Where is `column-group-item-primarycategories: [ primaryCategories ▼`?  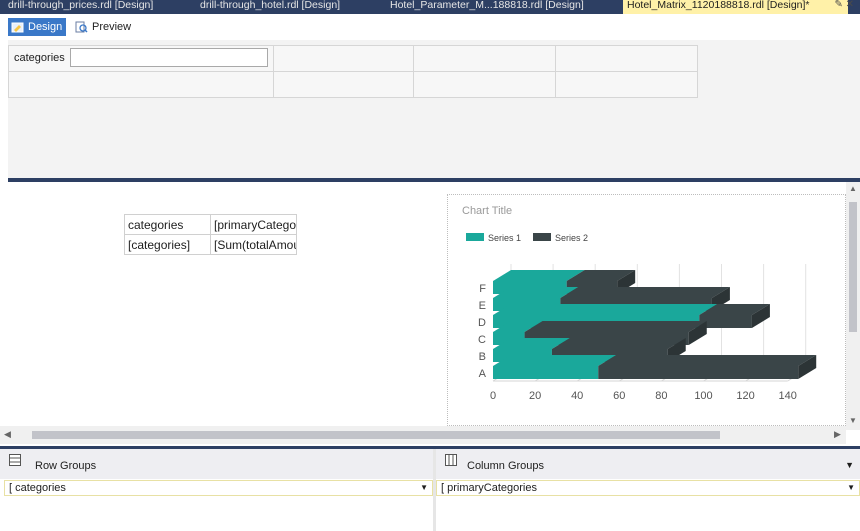 column-group-item-primarycategories: [ primaryCategories ▼ is located at coordinates (648, 488).